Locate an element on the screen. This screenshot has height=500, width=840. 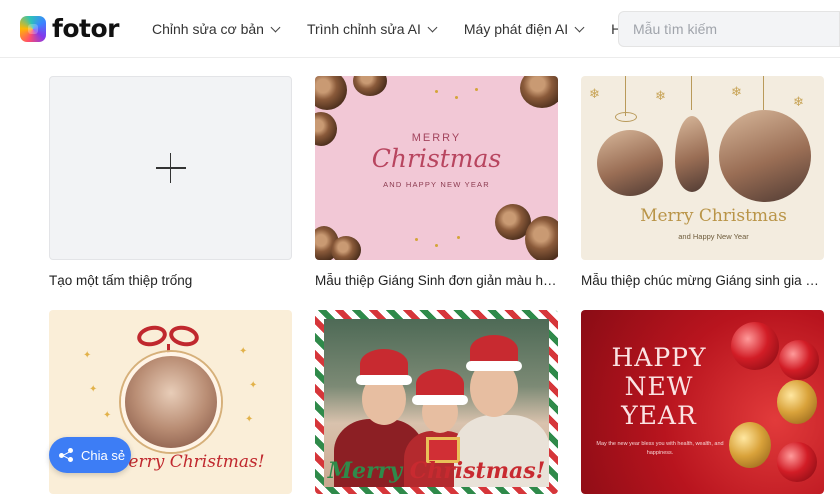
share-icon is located at coordinates (66, 455).